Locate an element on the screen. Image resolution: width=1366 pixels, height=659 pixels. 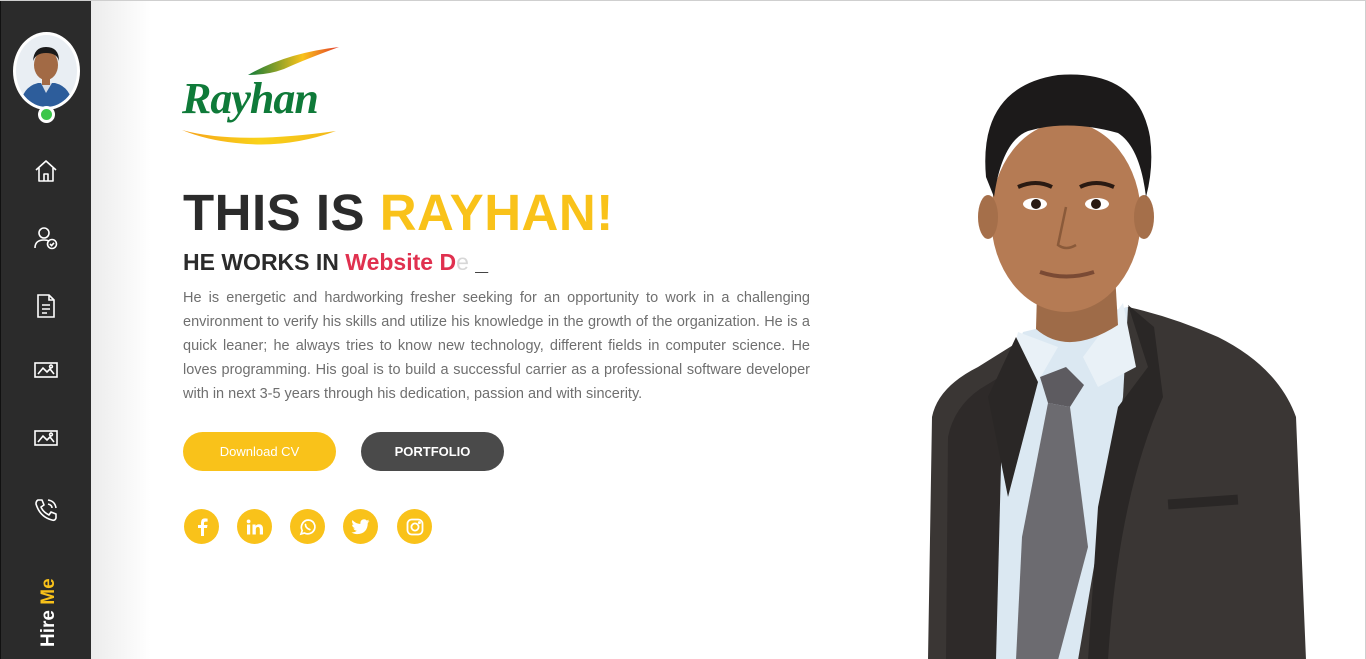
document-icon is located at coordinates (46, 306).